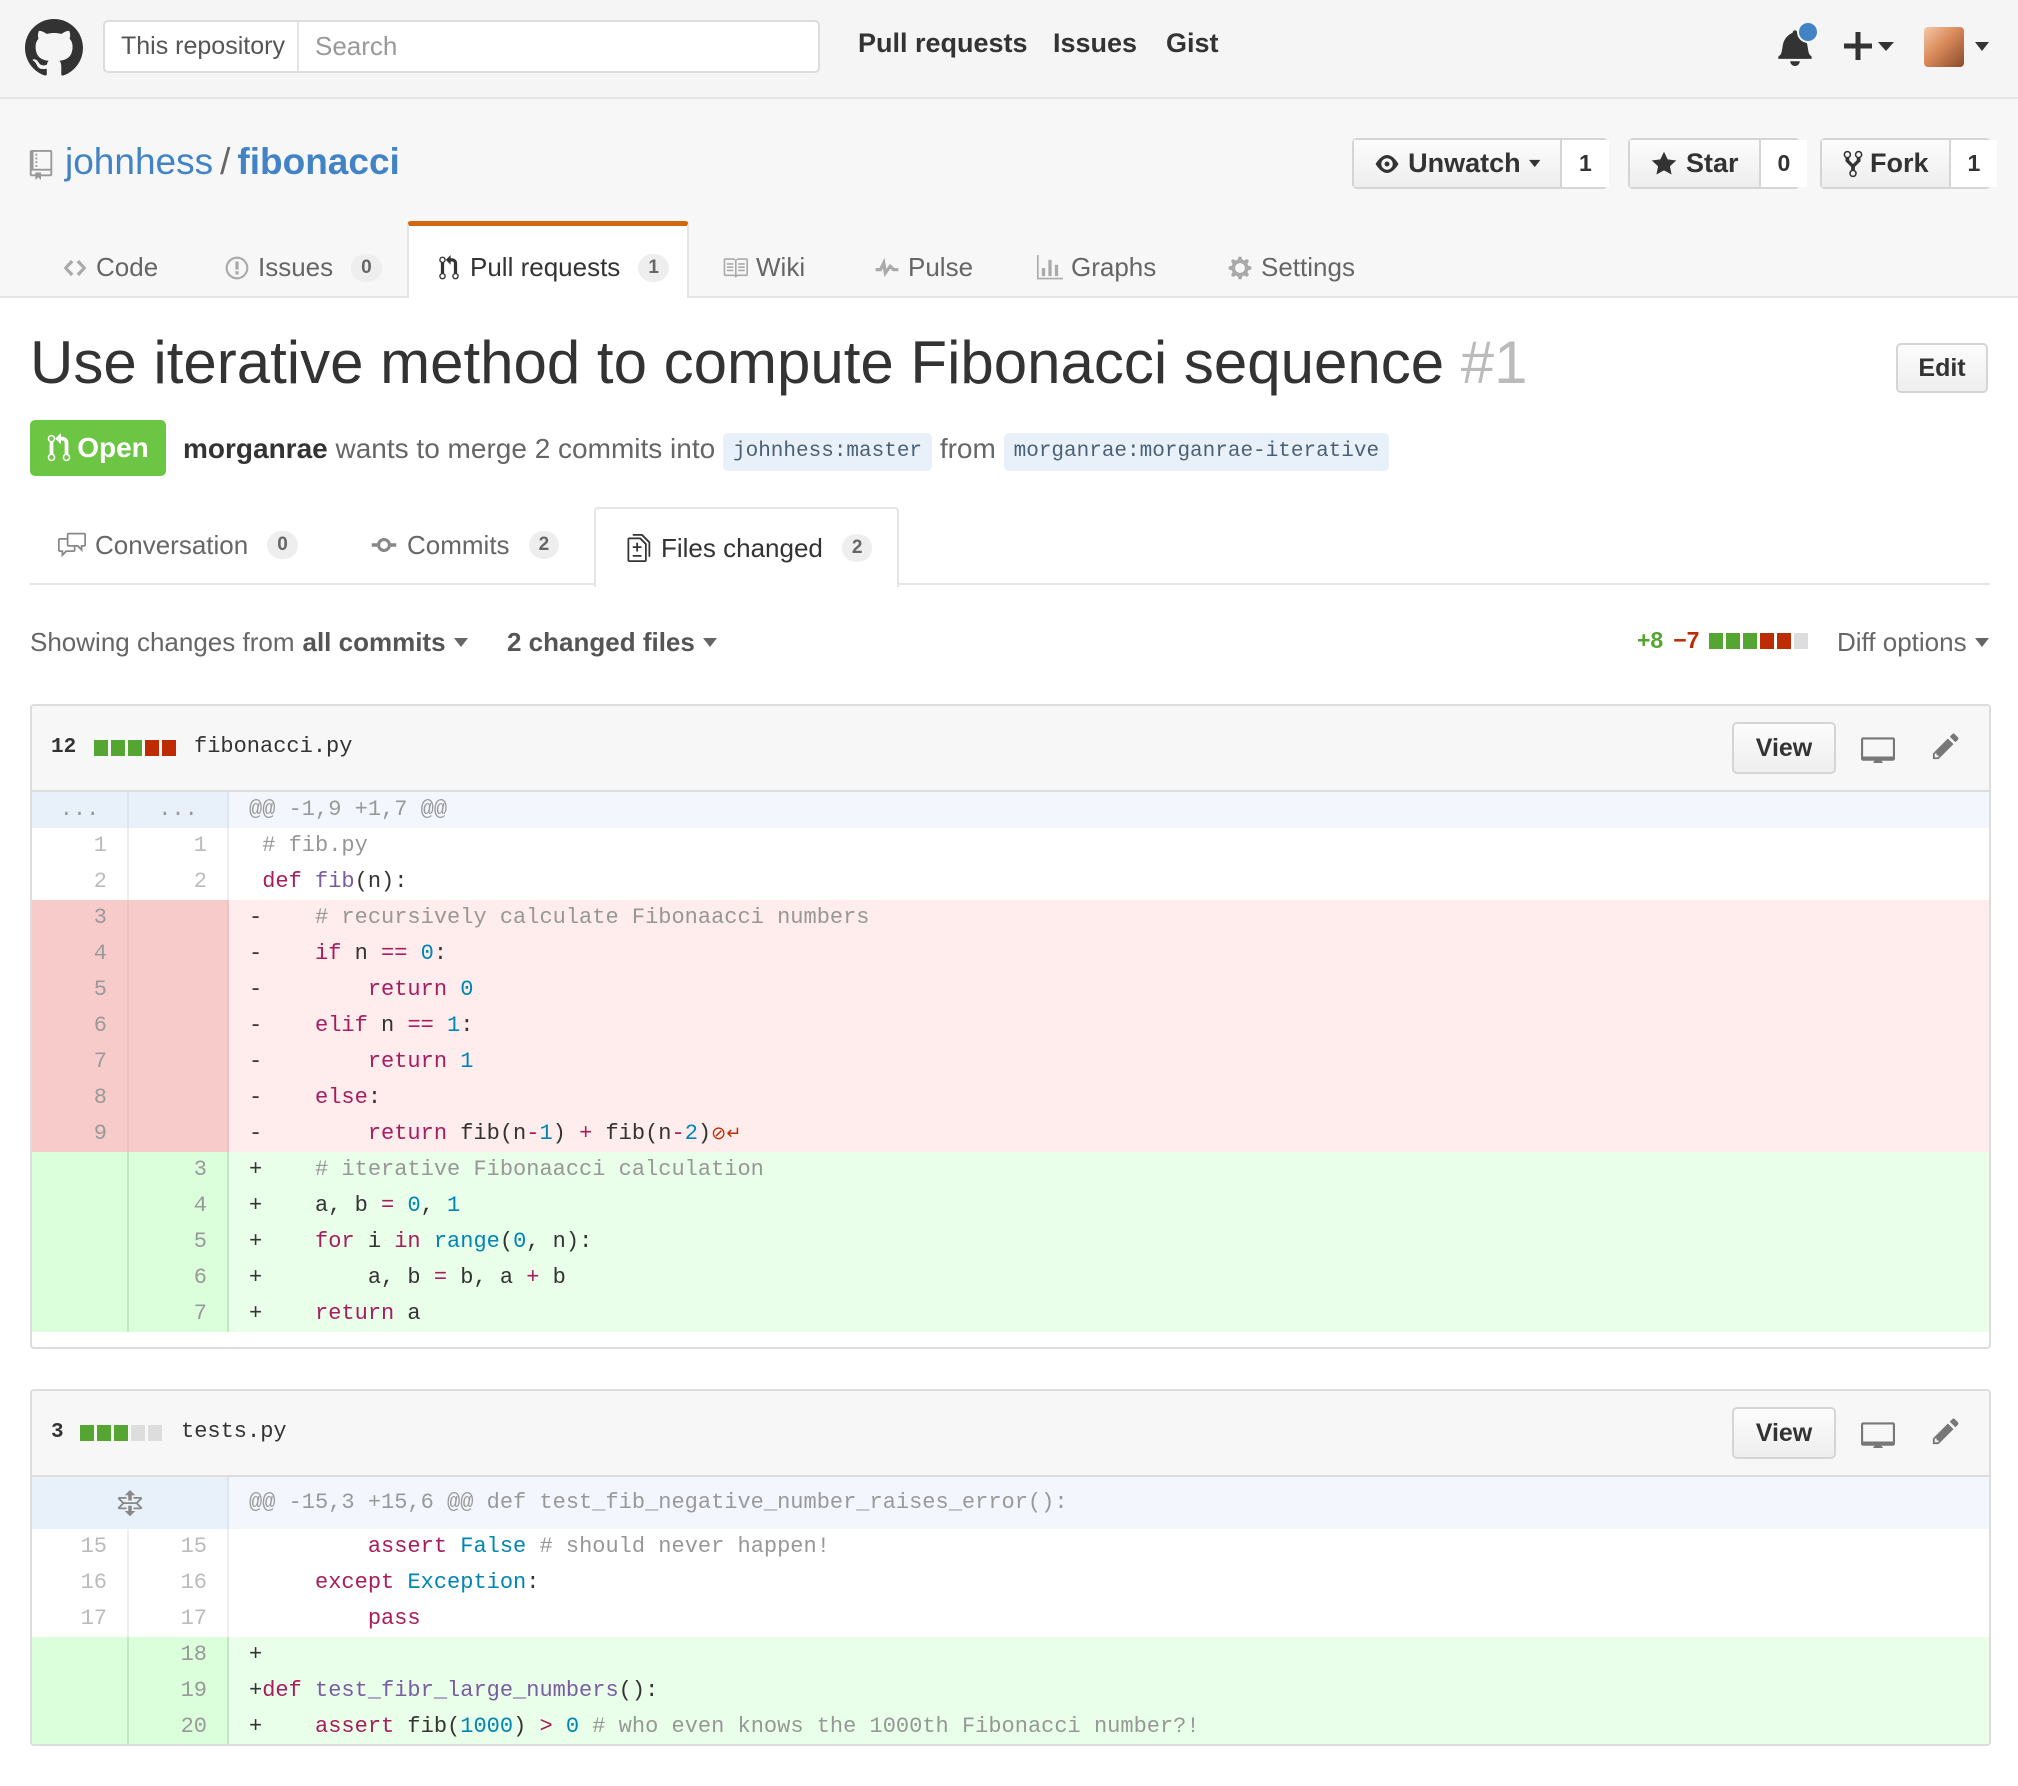  What do you see at coordinates (1723, 640) in the screenshot?
I see `diffstat: +8 −7` at bounding box center [1723, 640].